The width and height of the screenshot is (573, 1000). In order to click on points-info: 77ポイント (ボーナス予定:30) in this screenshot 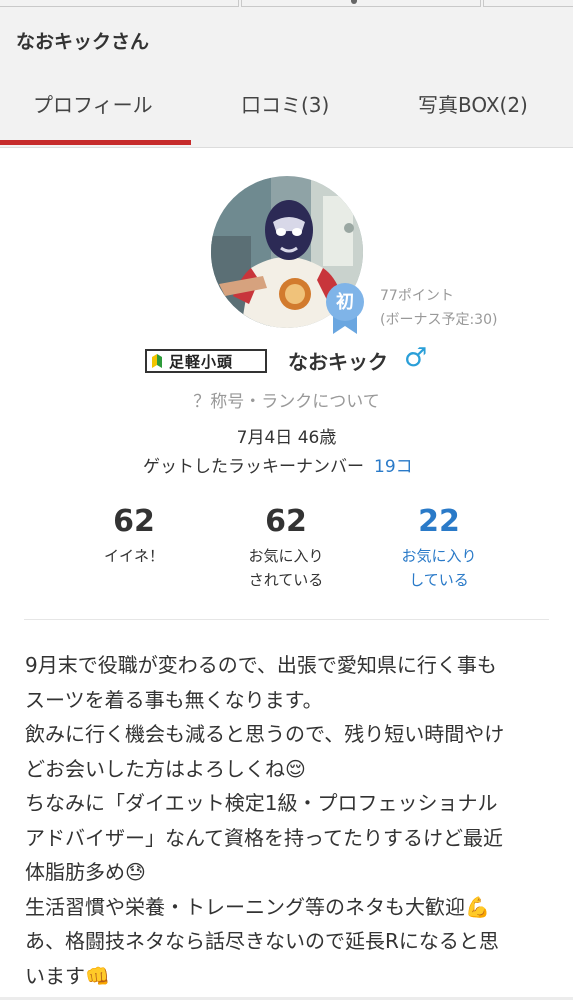, I will do `click(438, 308)`.